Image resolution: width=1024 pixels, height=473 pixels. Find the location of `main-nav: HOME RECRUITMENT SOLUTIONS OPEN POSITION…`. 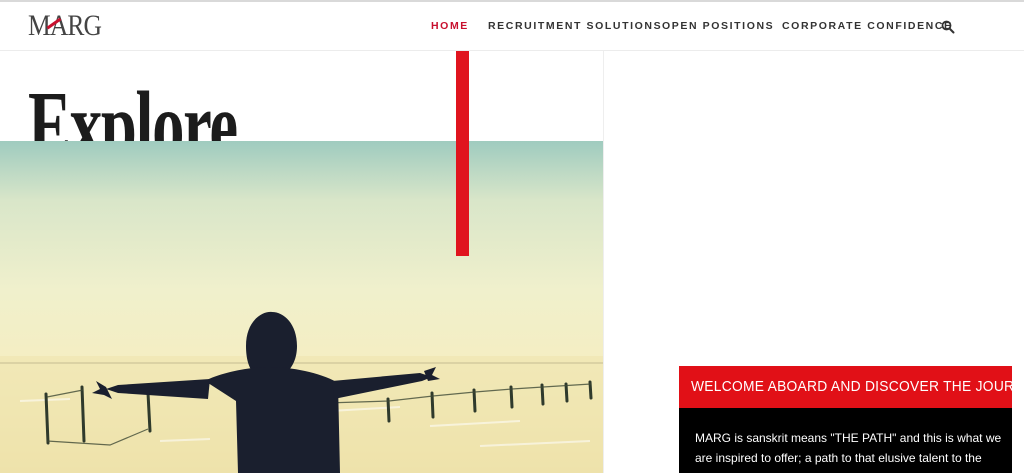

main-nav: HOME RECRUITMENT SOLUTIONS OPEN POSITION… is located at coordinates (512, 27).